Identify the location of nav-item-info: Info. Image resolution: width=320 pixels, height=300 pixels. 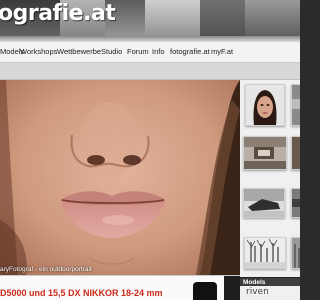
(158, 51).